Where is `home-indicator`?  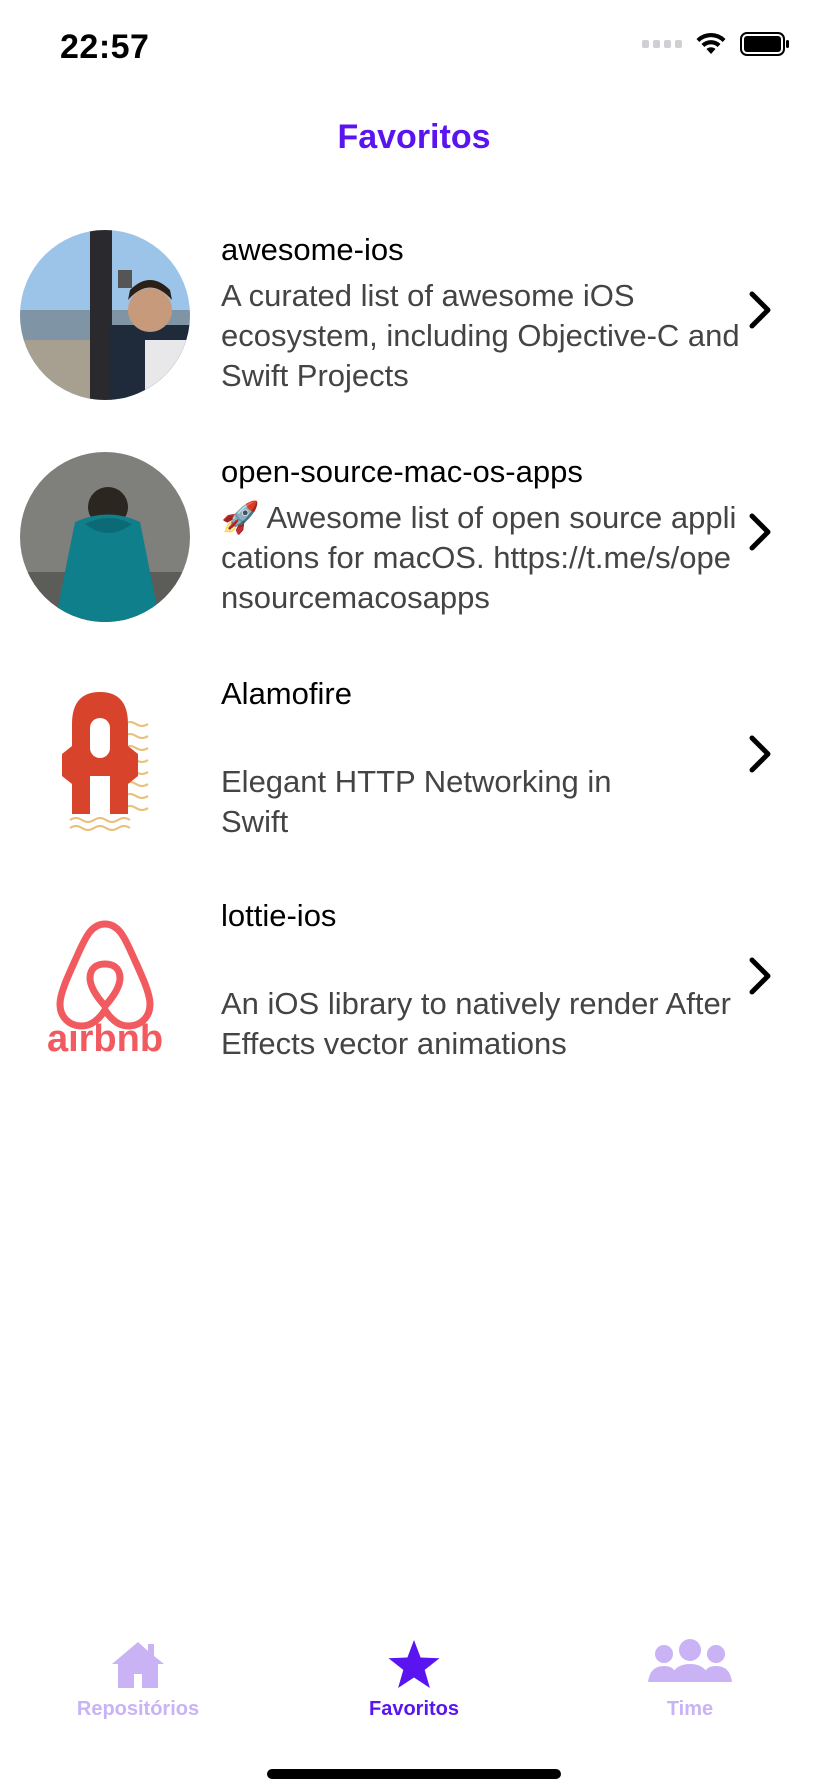 home-indicator is located at coordinates (414, 1774).